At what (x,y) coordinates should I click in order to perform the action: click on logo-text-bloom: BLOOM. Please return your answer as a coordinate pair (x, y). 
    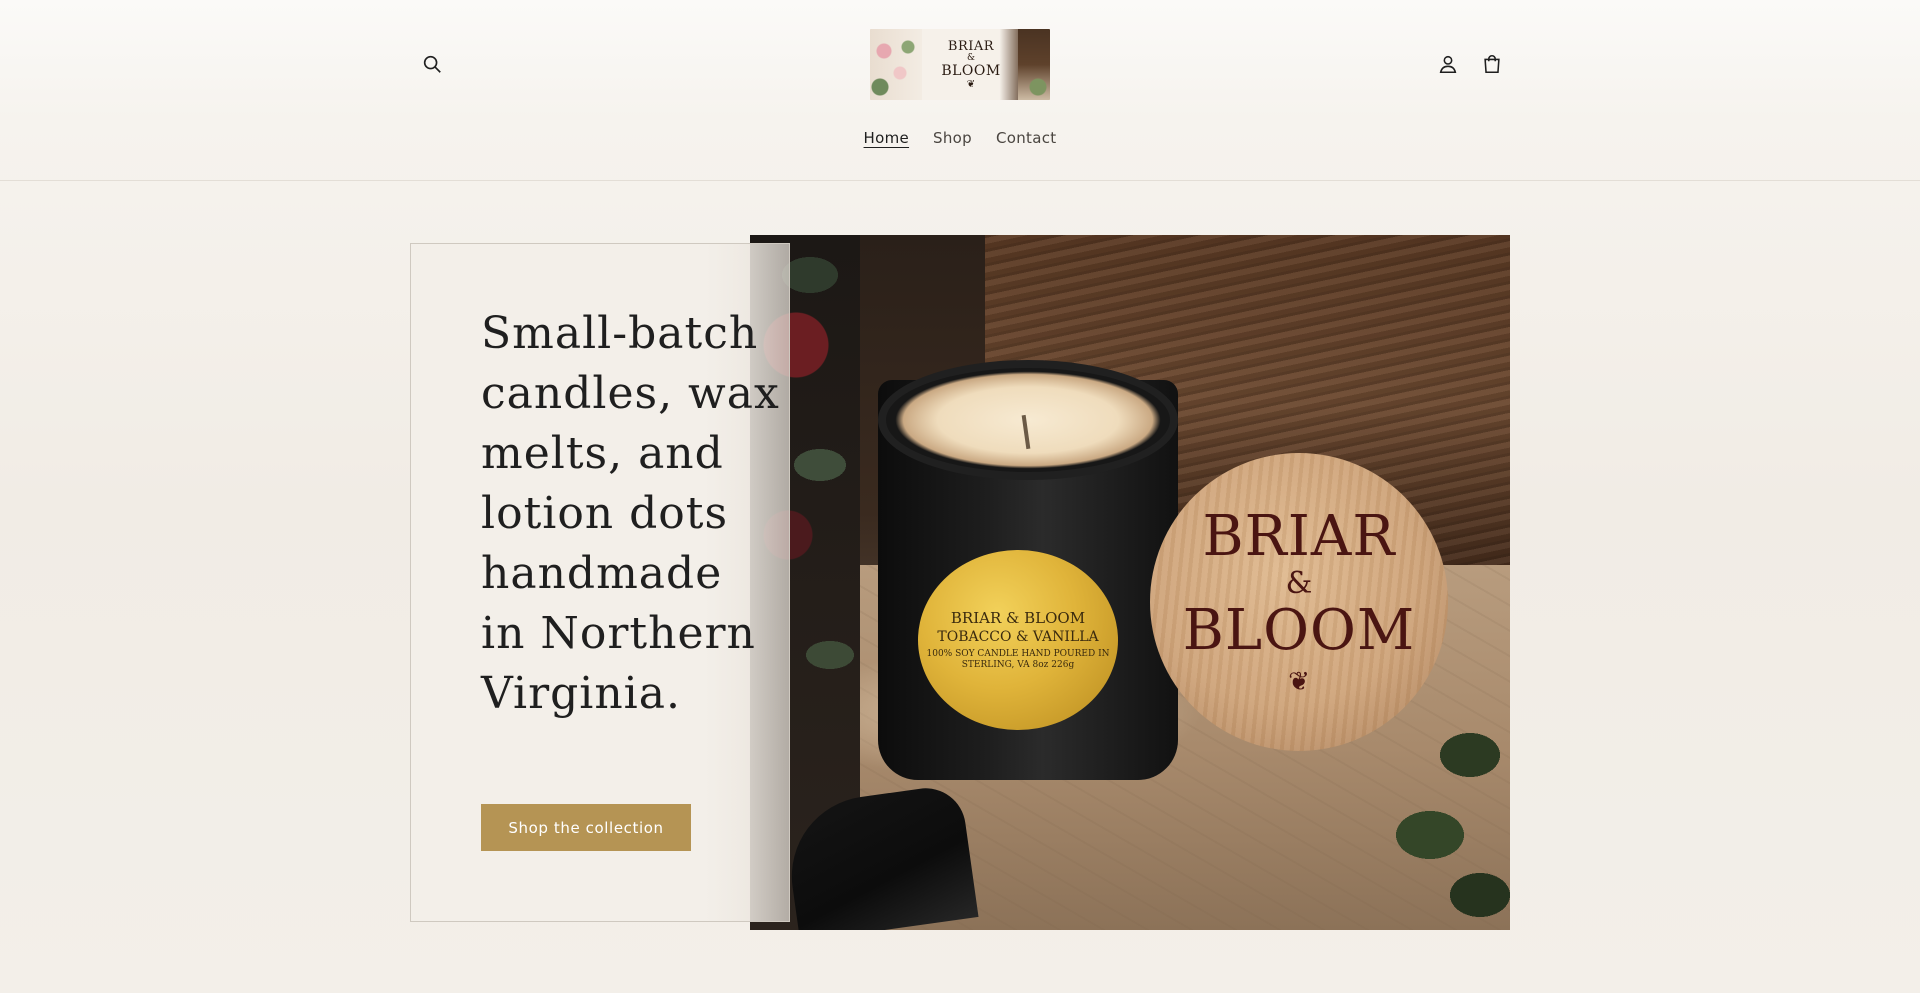
    Looking at the image, I should click on (971, 70).